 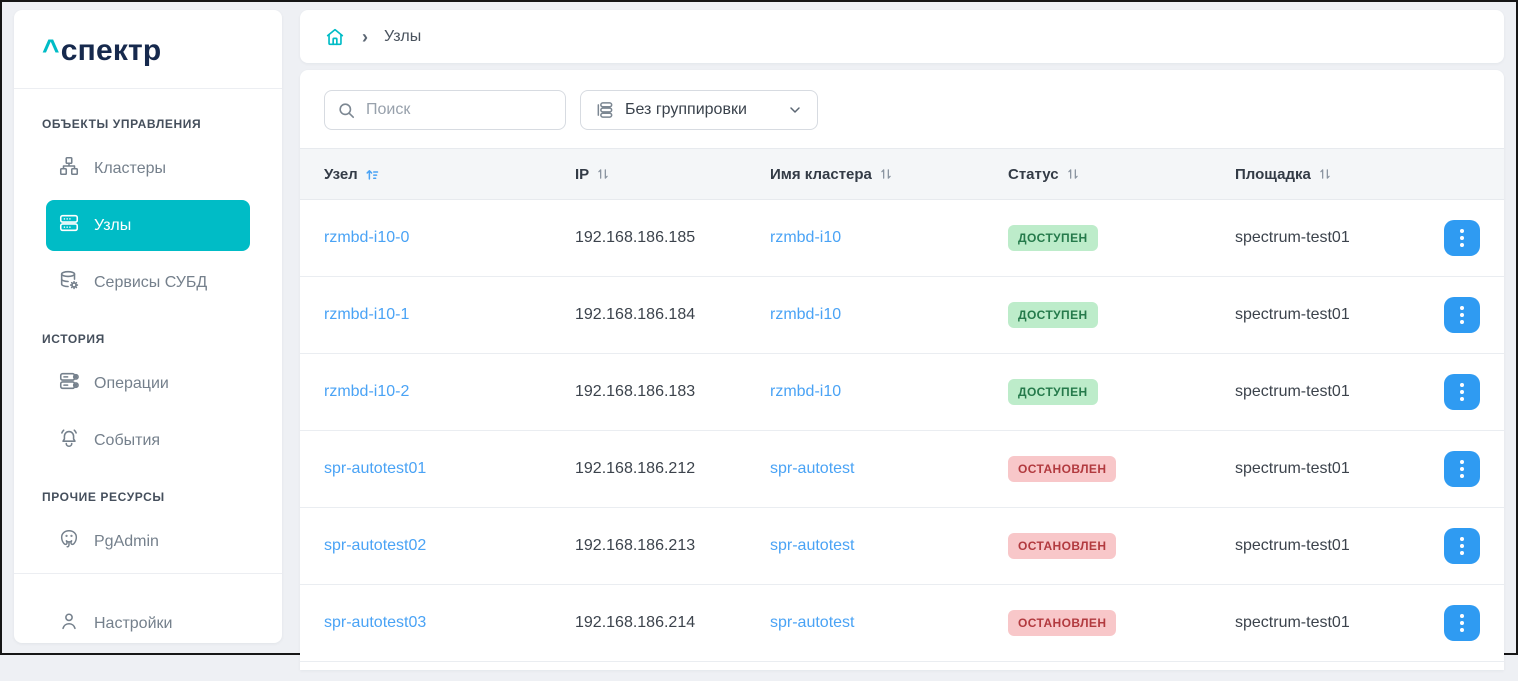 What do you see at coordinates (127, 440) in the screenshot?
I see `sidebar-item-label: События` at bounding box center [127, 440].